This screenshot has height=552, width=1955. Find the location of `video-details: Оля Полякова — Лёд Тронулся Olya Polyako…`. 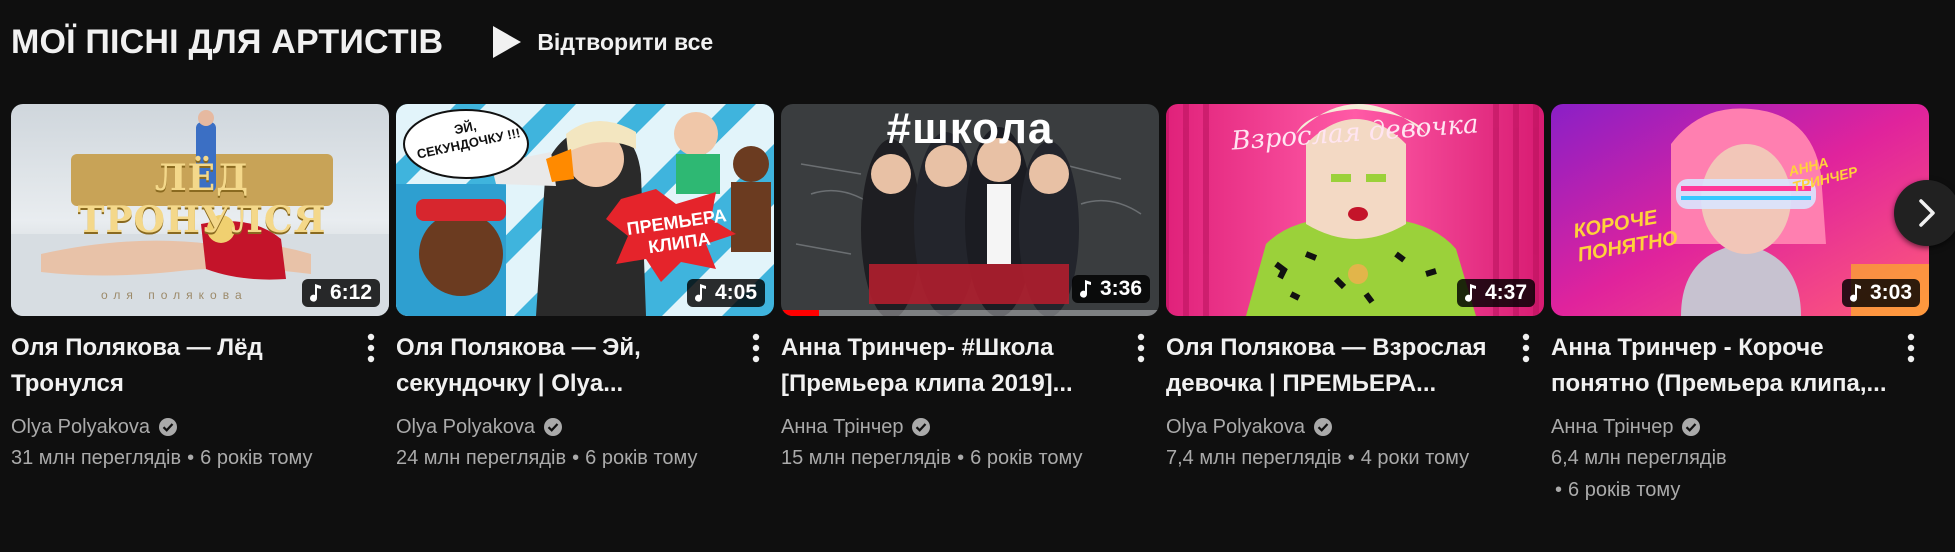

video-details: Оля Полякова — Лёд Тронулся Olya Polyako… is located at coordinates (200, 402).